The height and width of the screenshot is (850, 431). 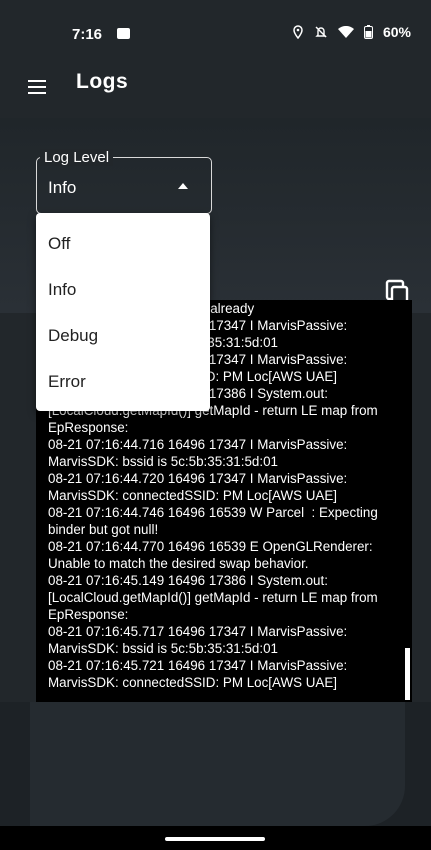 I want to click on status-bar: 7:16 60%, so click(x=215, y=35).